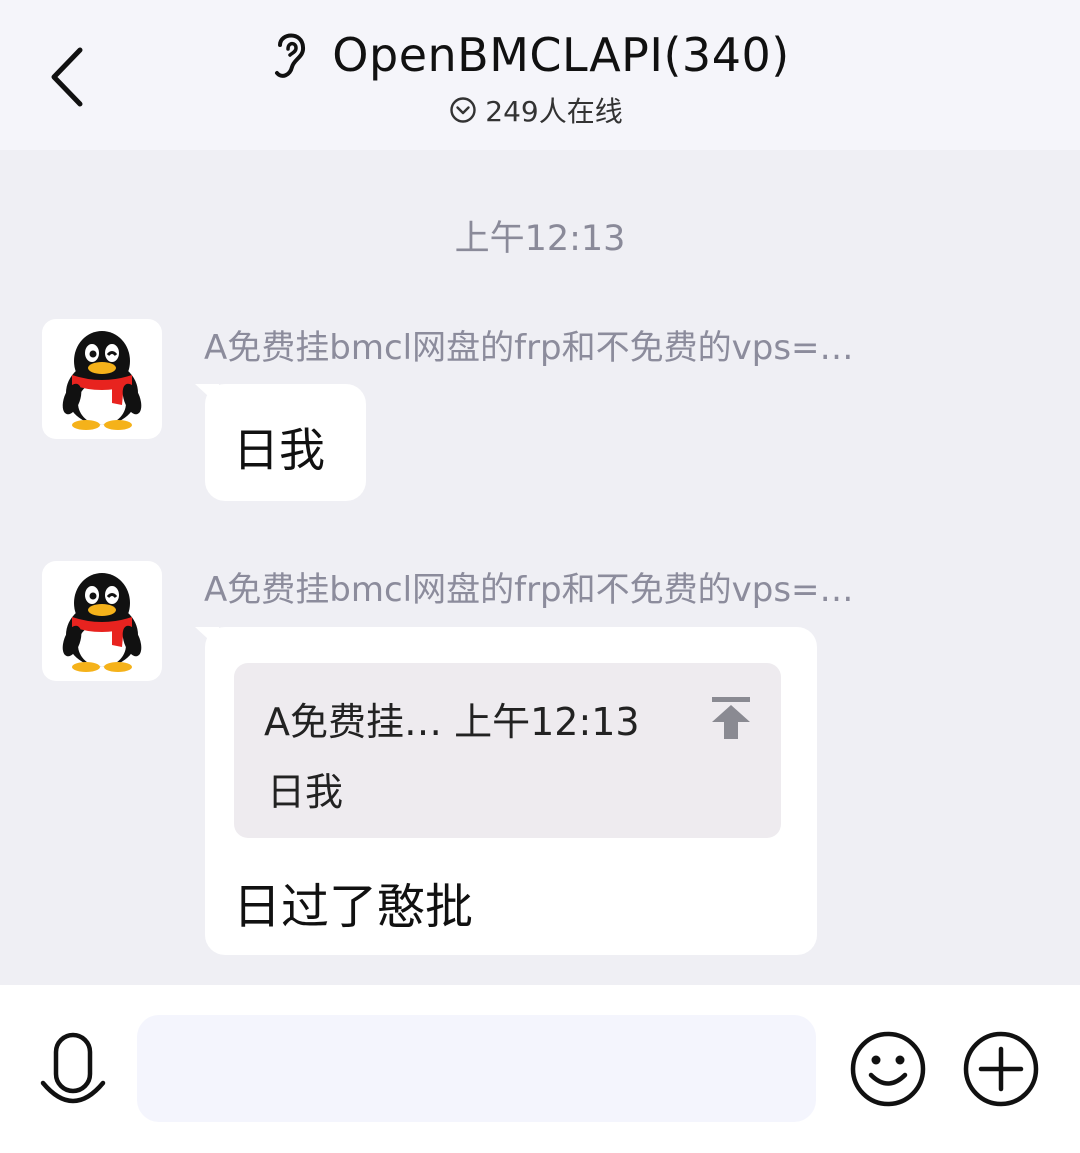 The width and height of the screenshot is (1080, 1153). I want to click on ear-icon, so click(290, 55).